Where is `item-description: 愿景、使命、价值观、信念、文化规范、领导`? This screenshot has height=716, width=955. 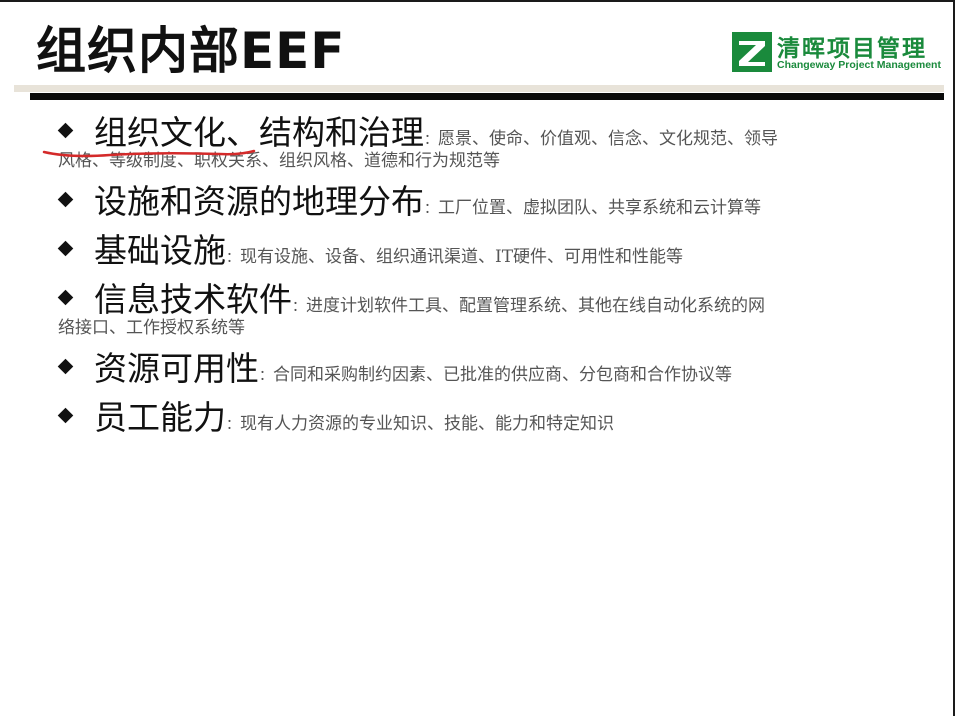
item-description: 愿景、使命、价值观、信念、文化规范、领导 is located at coordinates (608, 139).